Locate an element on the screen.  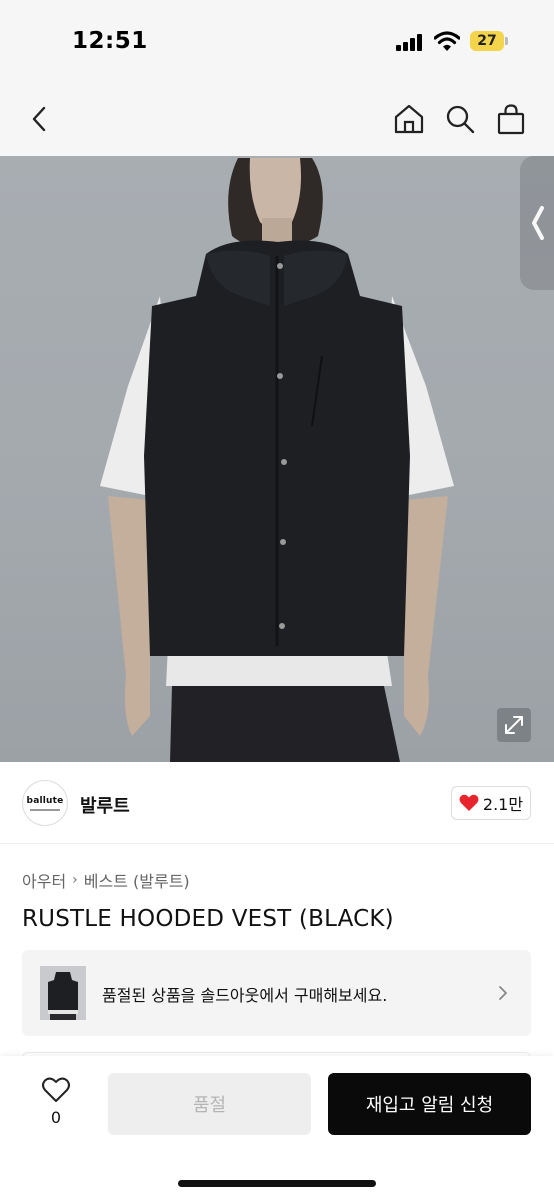
expand-icon is located at coordinates (514, 725).